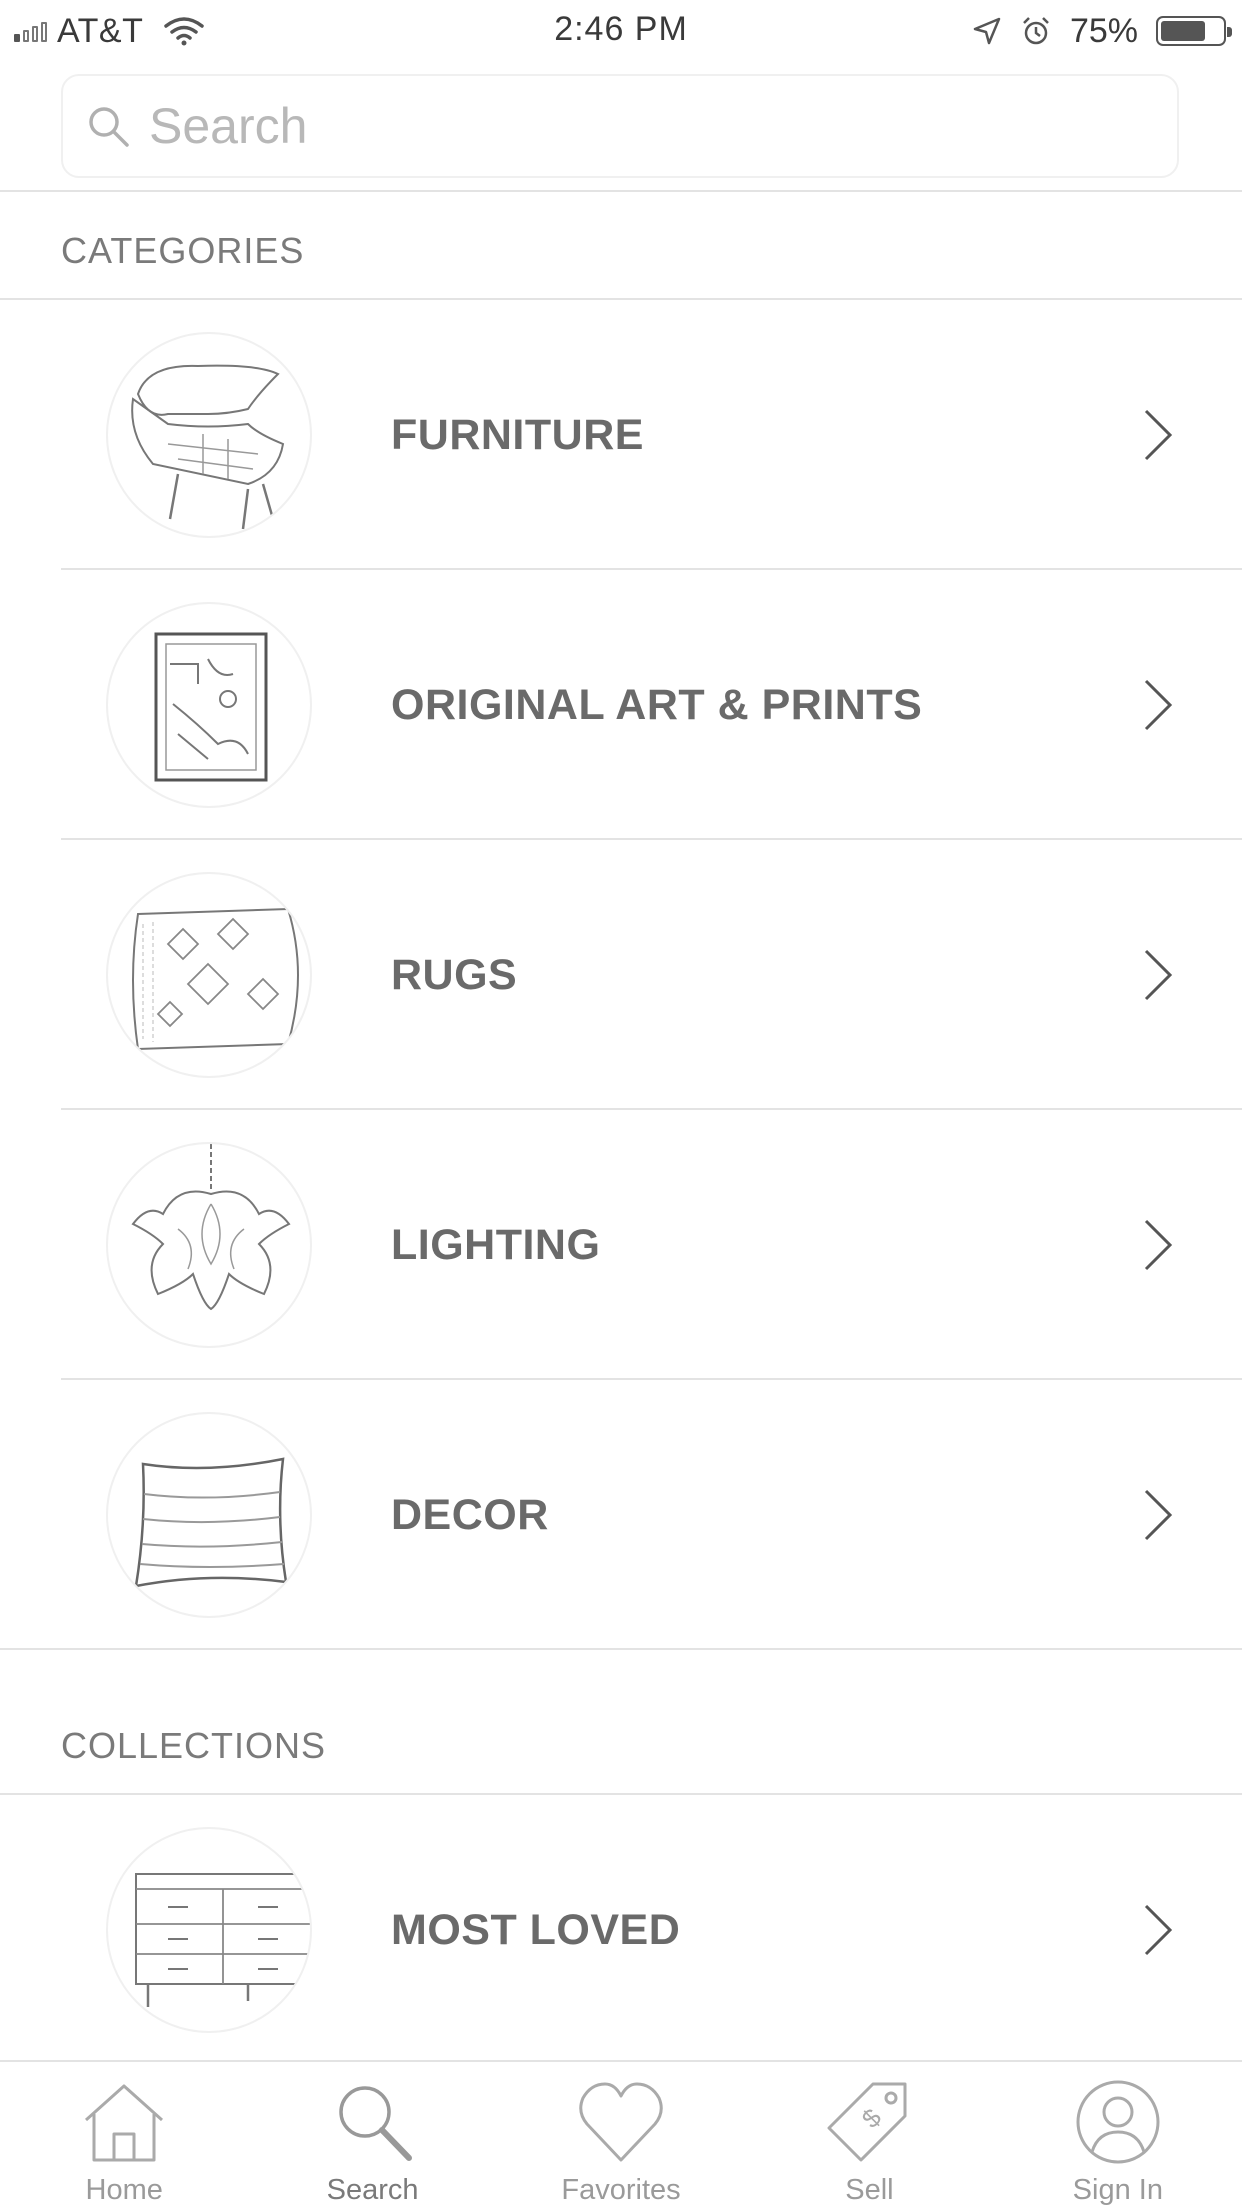 This screenshot has width=1242, height=2208. I want to click on tab-sign-in: Sign In, so click(1118, 2135).